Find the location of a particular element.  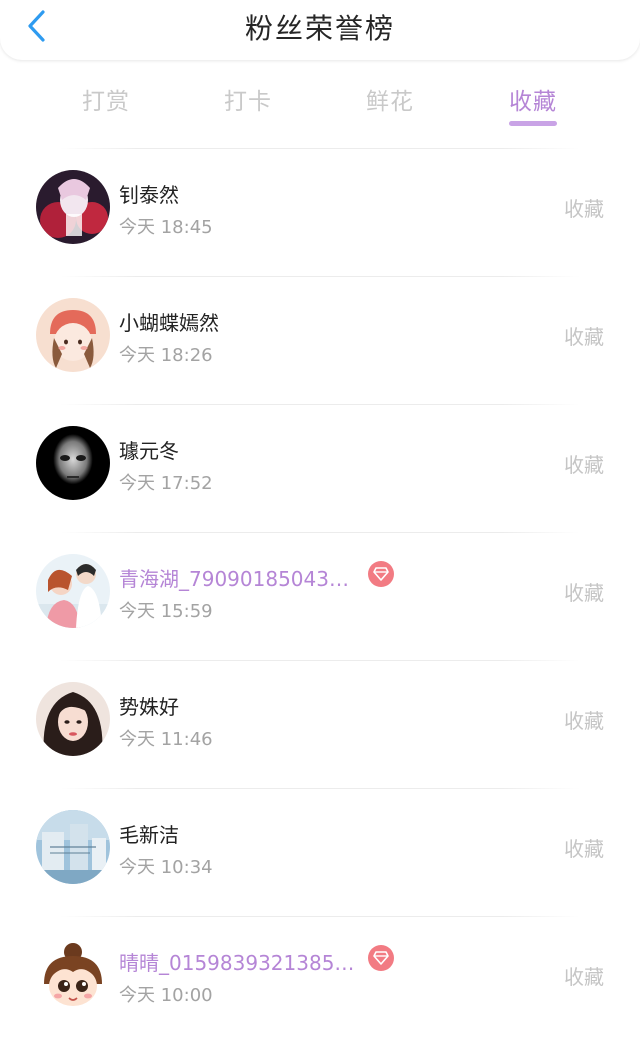

fan-time: 今天 15:59 is located at coordinates (166, 611).